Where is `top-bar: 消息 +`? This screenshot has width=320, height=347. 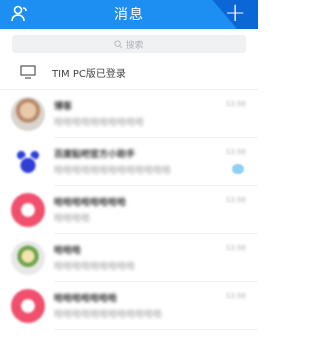
top-bar: 消息 + is located at coordinates (129, 14).